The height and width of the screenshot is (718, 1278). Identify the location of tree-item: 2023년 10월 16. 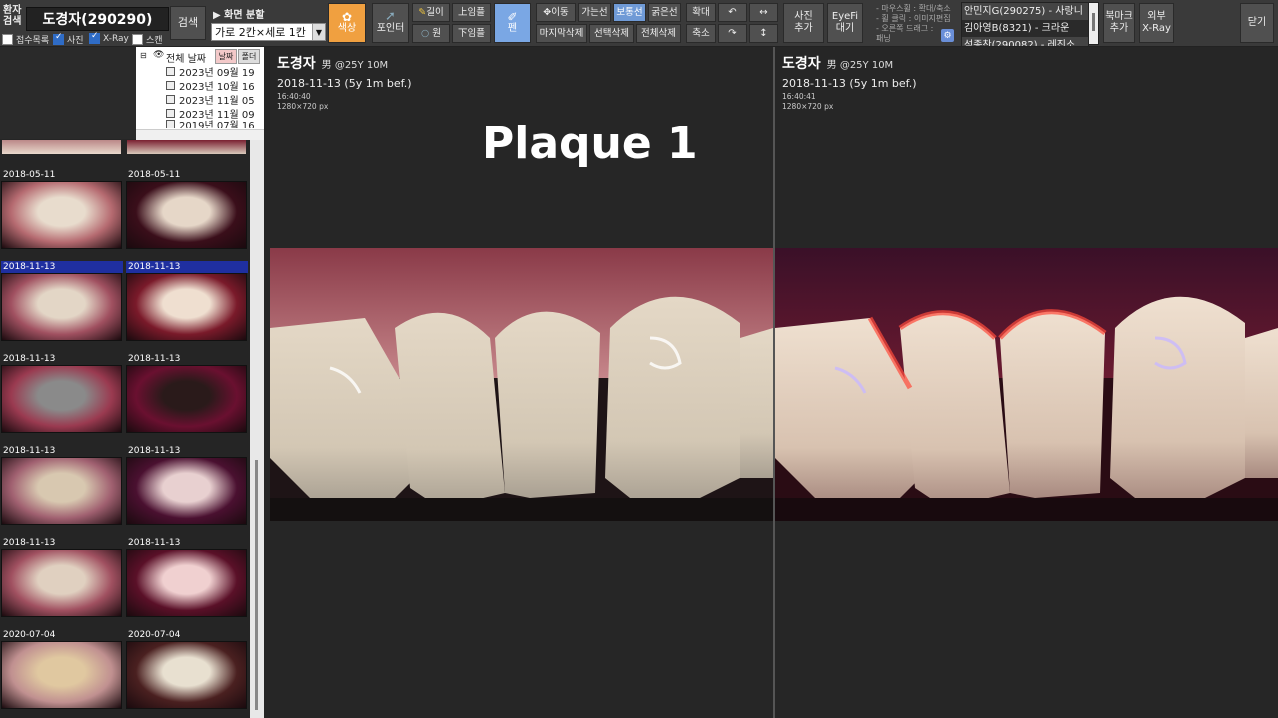
(210, 85).